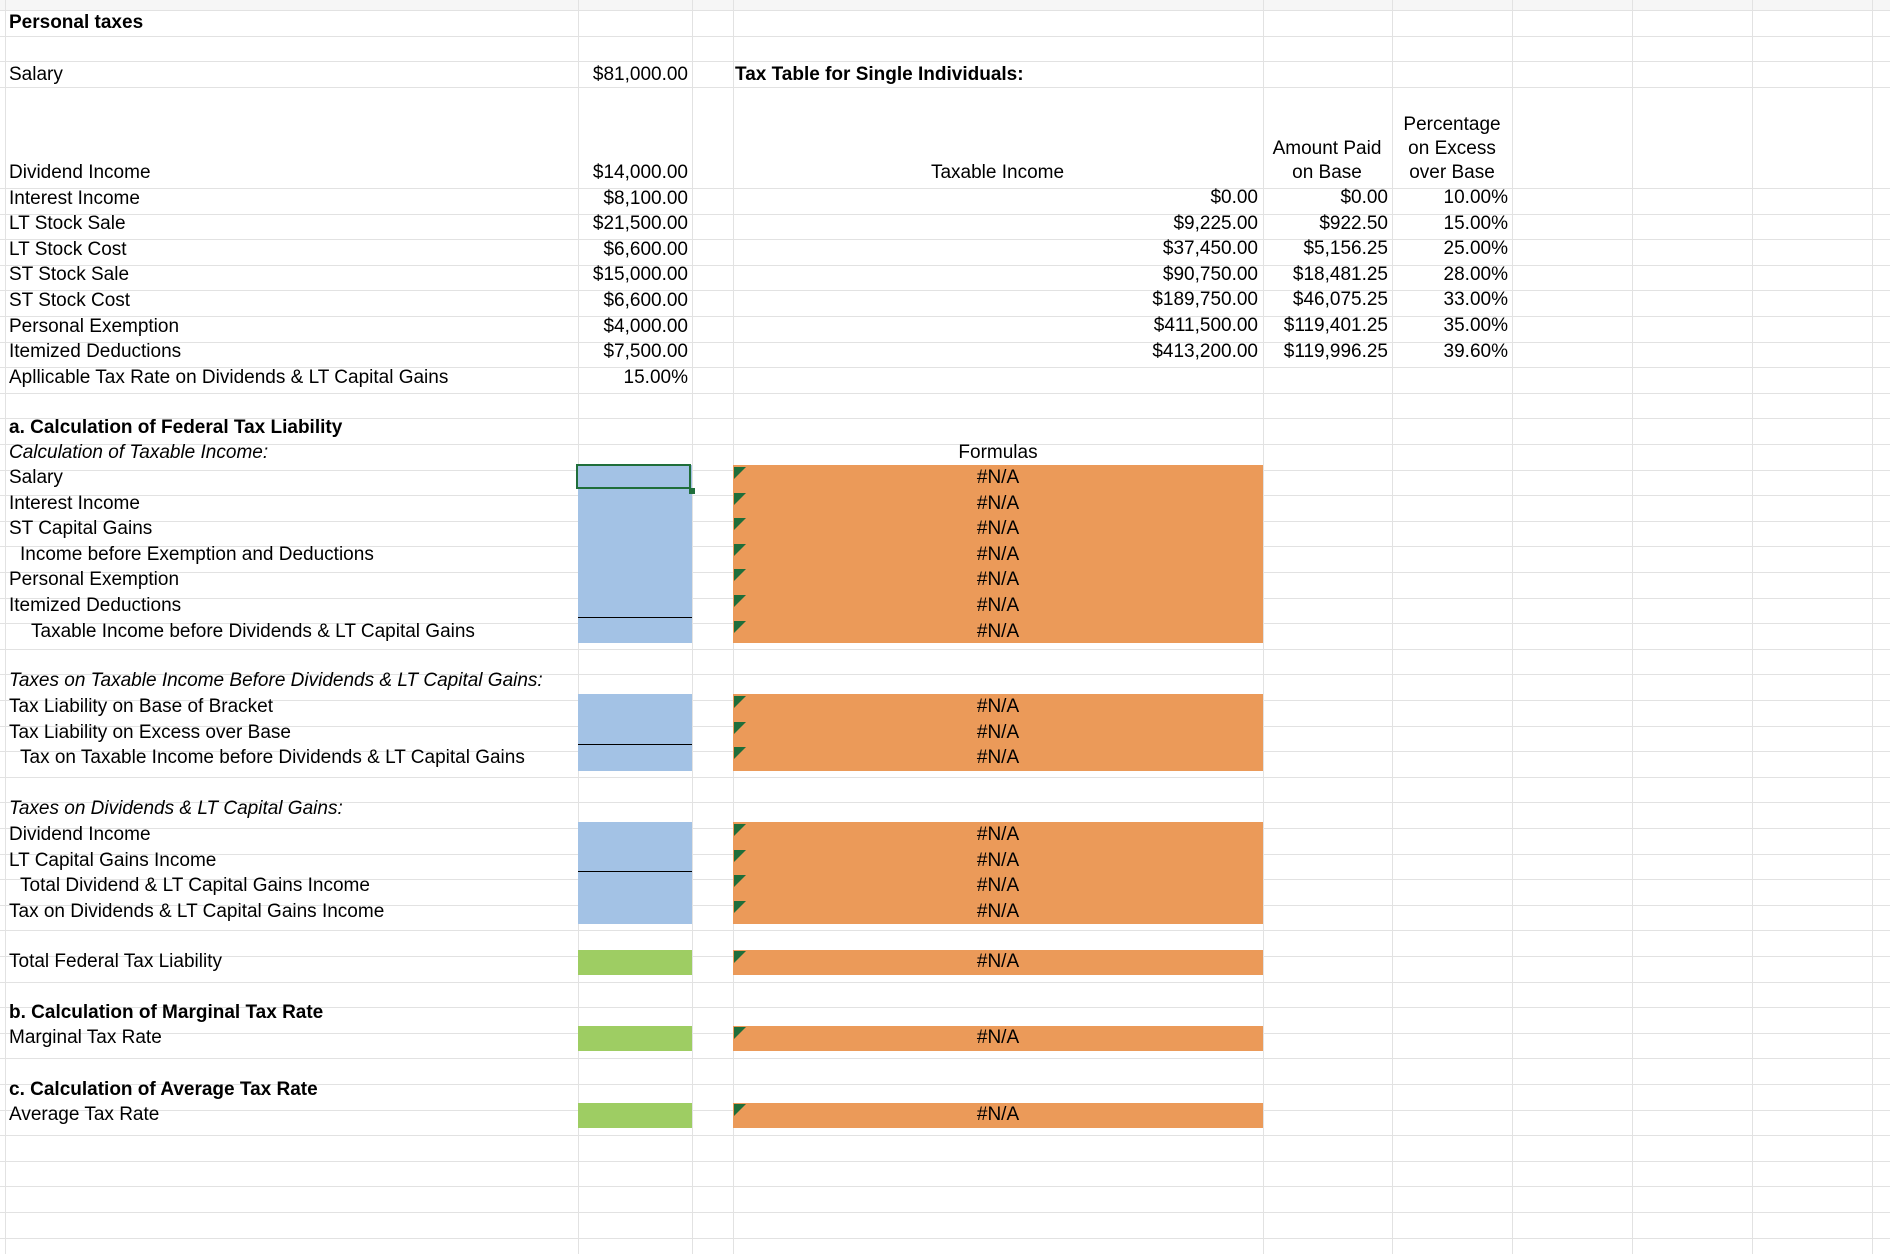 This screenshot has width=1890, height=1254. I want to click on input-label: Dividend Income, so click(80, 172).